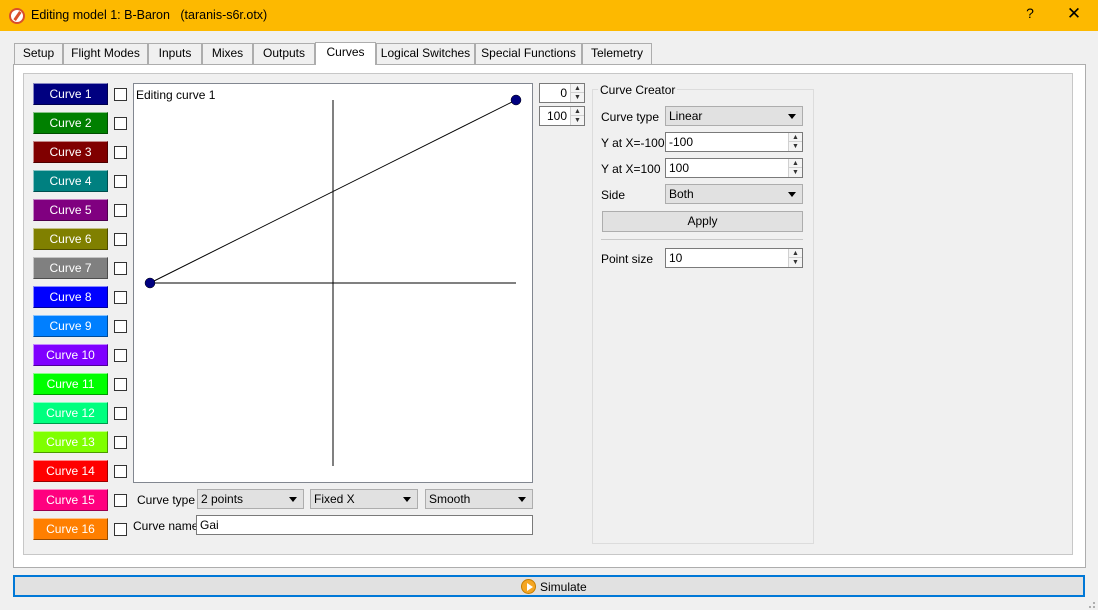 This screenshot has width=1098, height=610. I want to click on curve-10-button: Curve 10, so click(70, 355).